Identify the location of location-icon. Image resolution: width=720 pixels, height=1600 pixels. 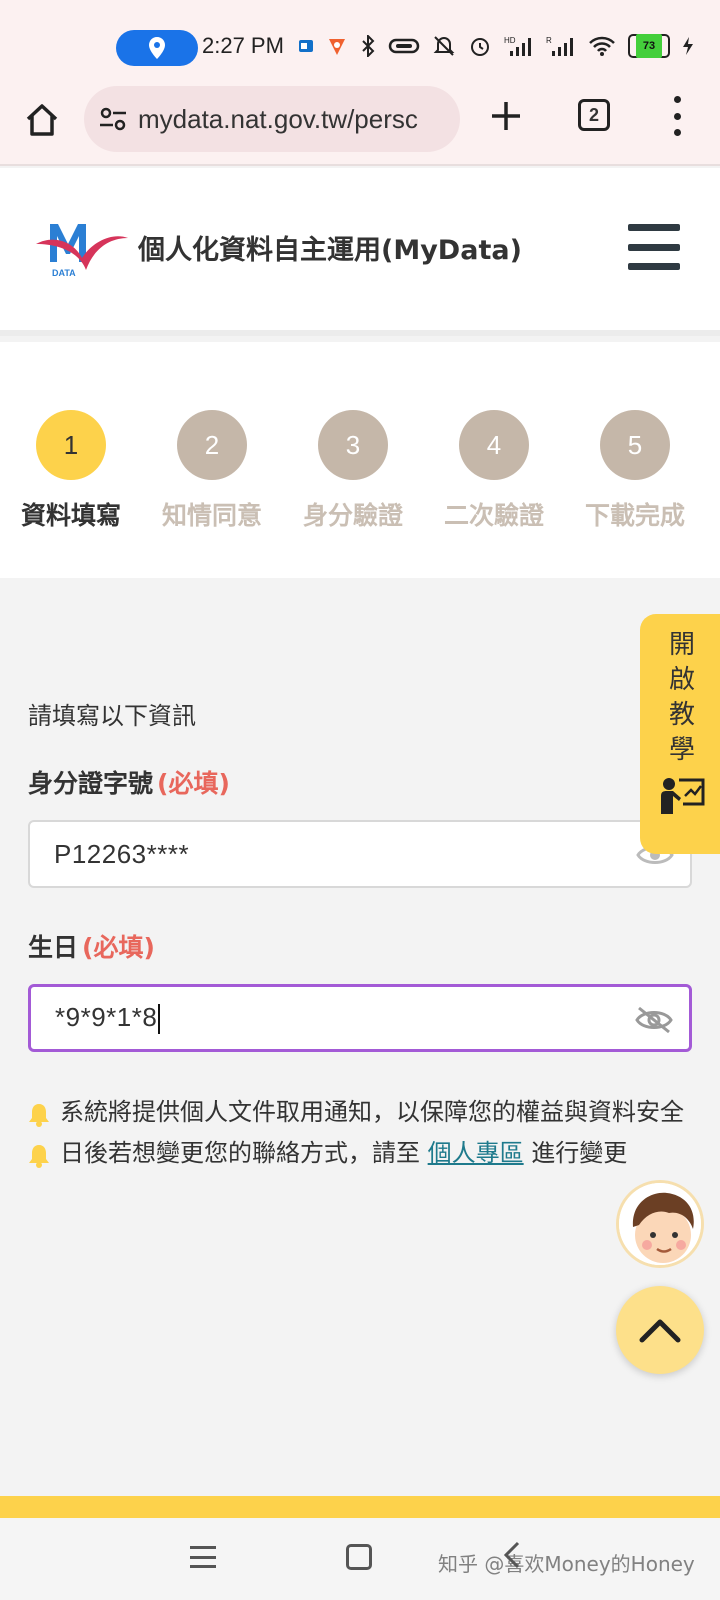
(157, 48).